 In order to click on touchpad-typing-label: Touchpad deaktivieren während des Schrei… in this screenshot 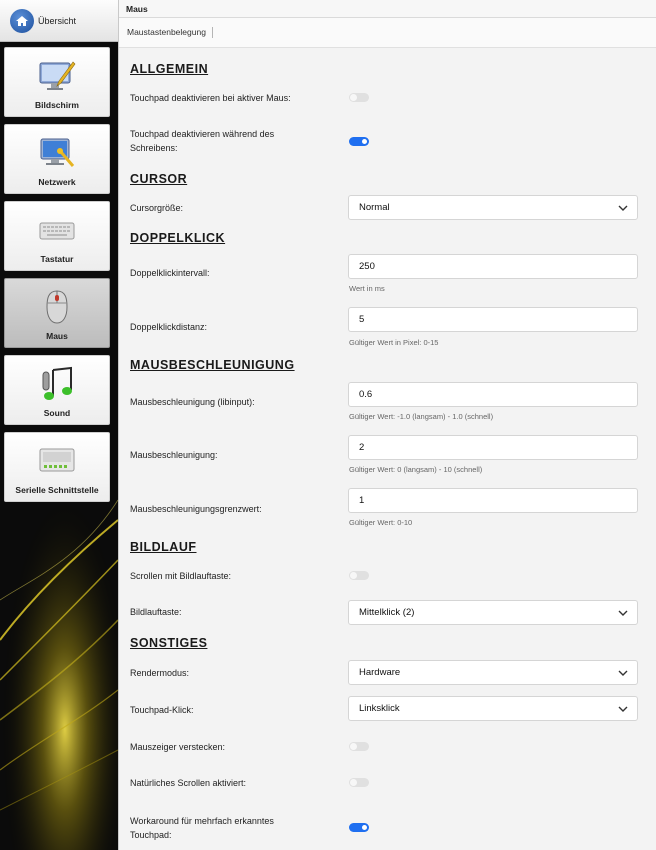, I will do `click(225, 141)`.